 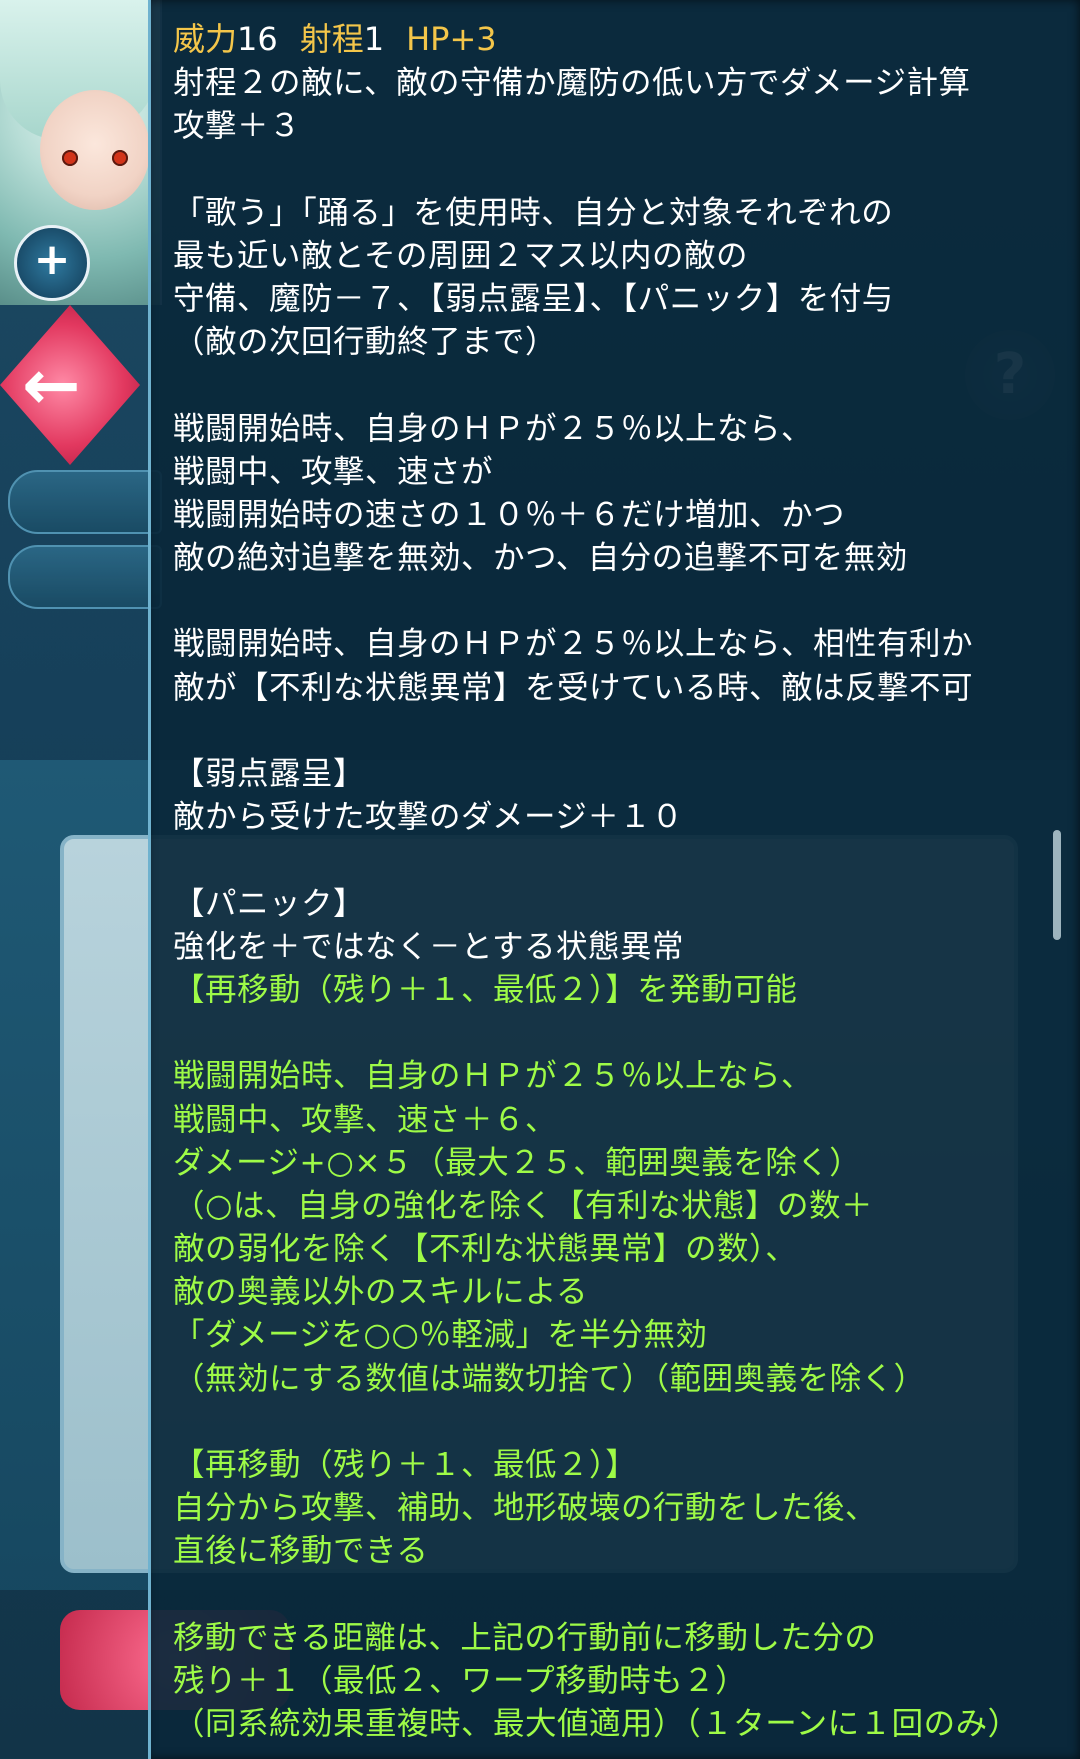 What do you see at coordinates (1057, 885) in the screenshot?
I see `scrollbar` at bounding box center [1057, 885].